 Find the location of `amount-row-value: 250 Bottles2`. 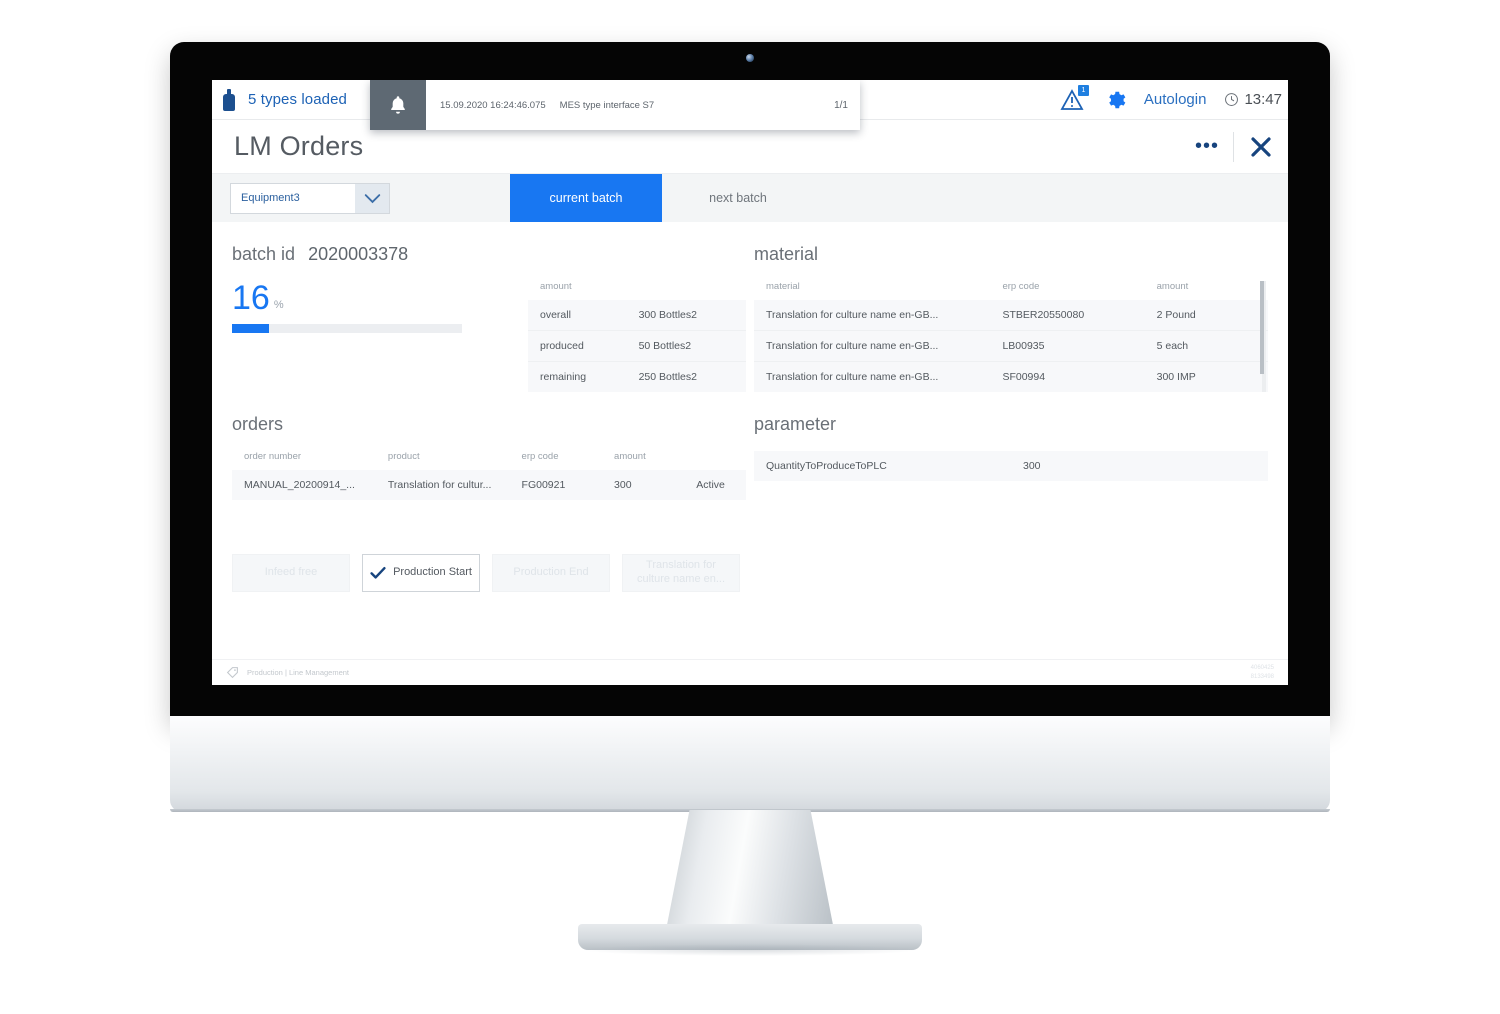

amount-row-value: 250 Bottles2 is located at coordinates (667, 377).